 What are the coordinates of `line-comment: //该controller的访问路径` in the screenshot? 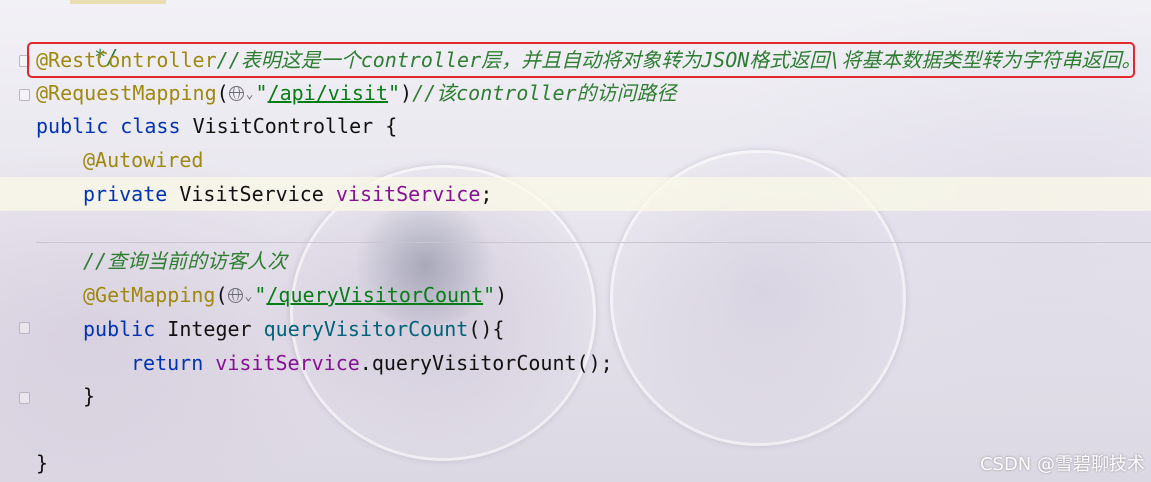 It's located at (544, 93).